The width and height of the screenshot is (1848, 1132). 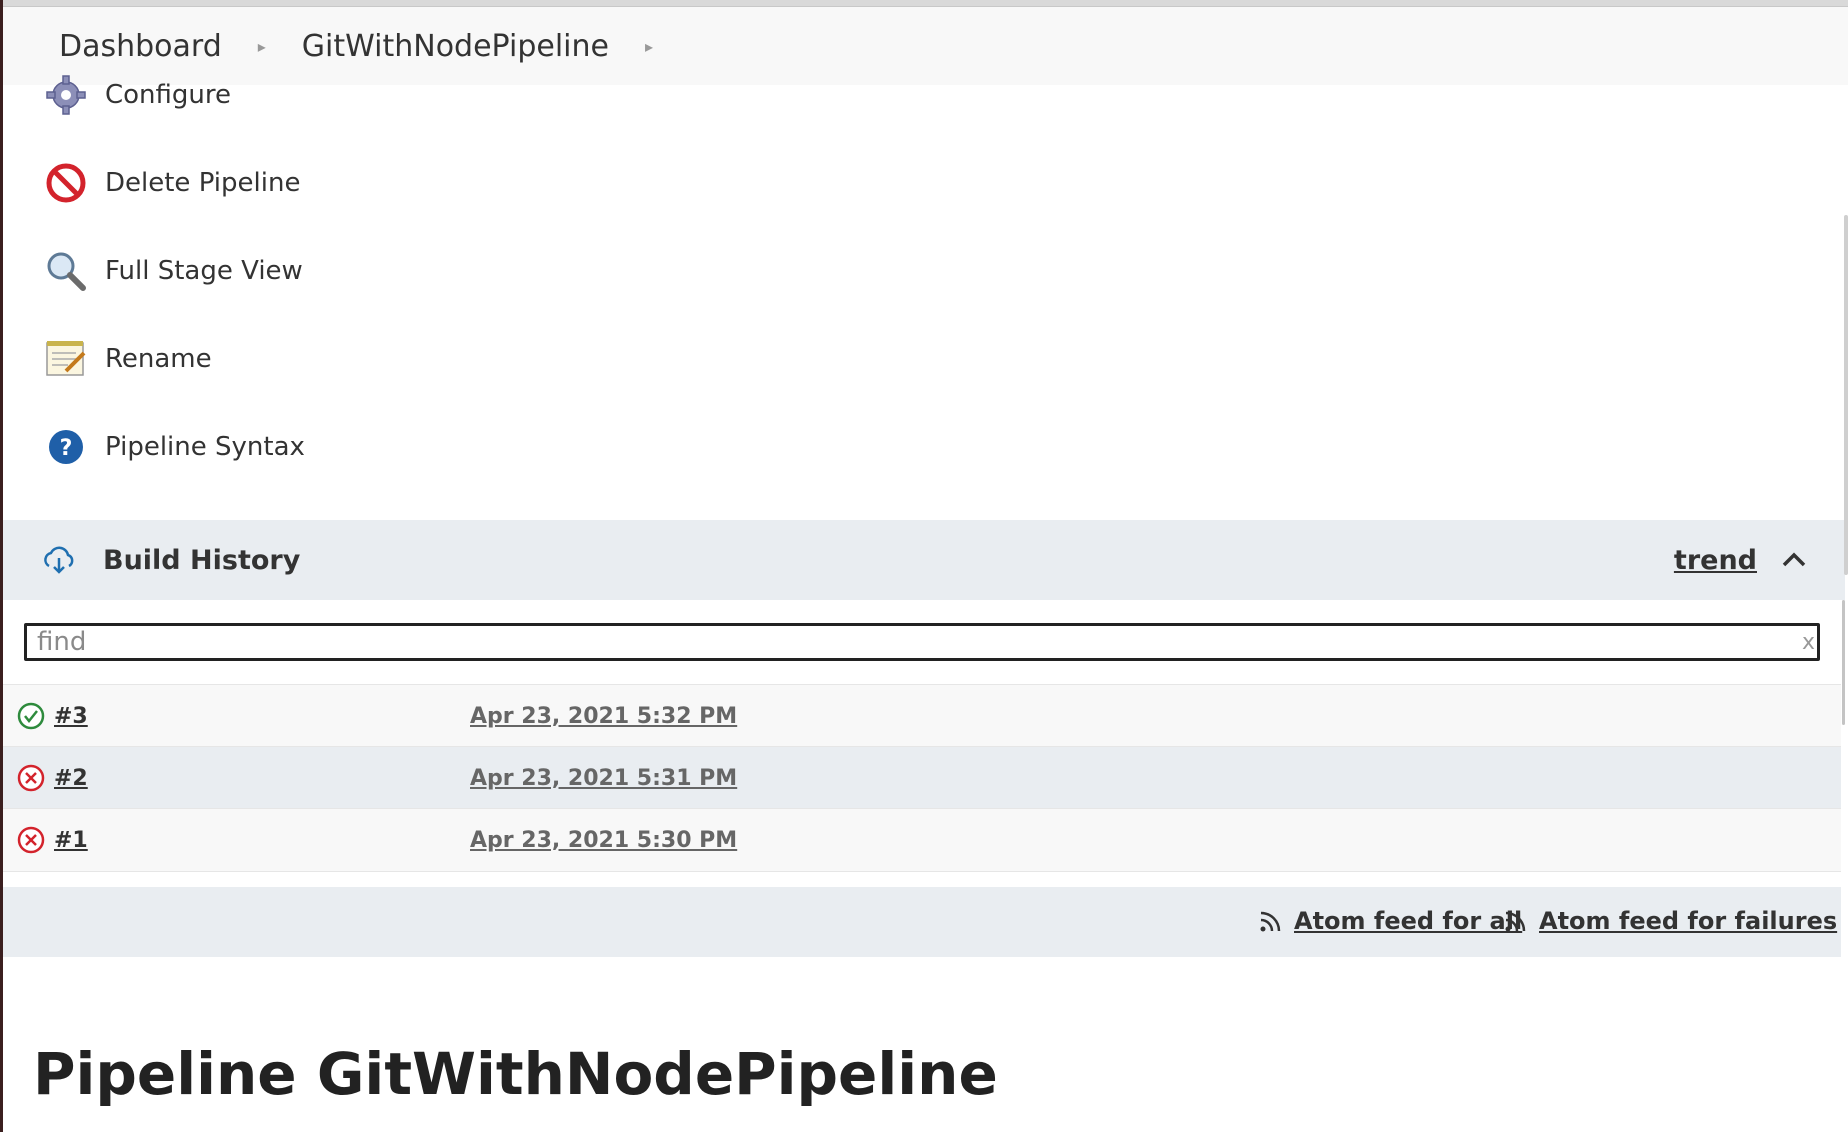 I want to click on gear-icon, so click(x=66, y=95).